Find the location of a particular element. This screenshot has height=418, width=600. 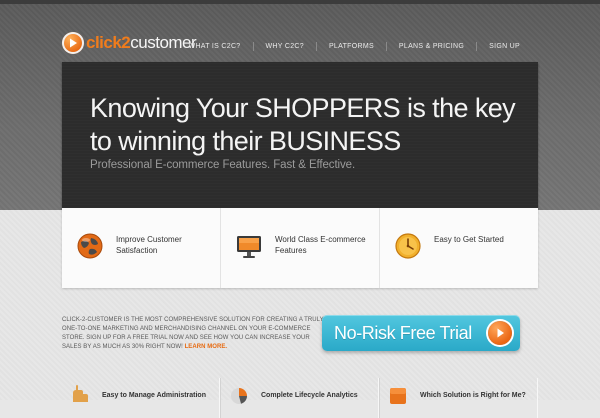

card-title: Easy to Manage Administration is located at coordinates (154, 395).